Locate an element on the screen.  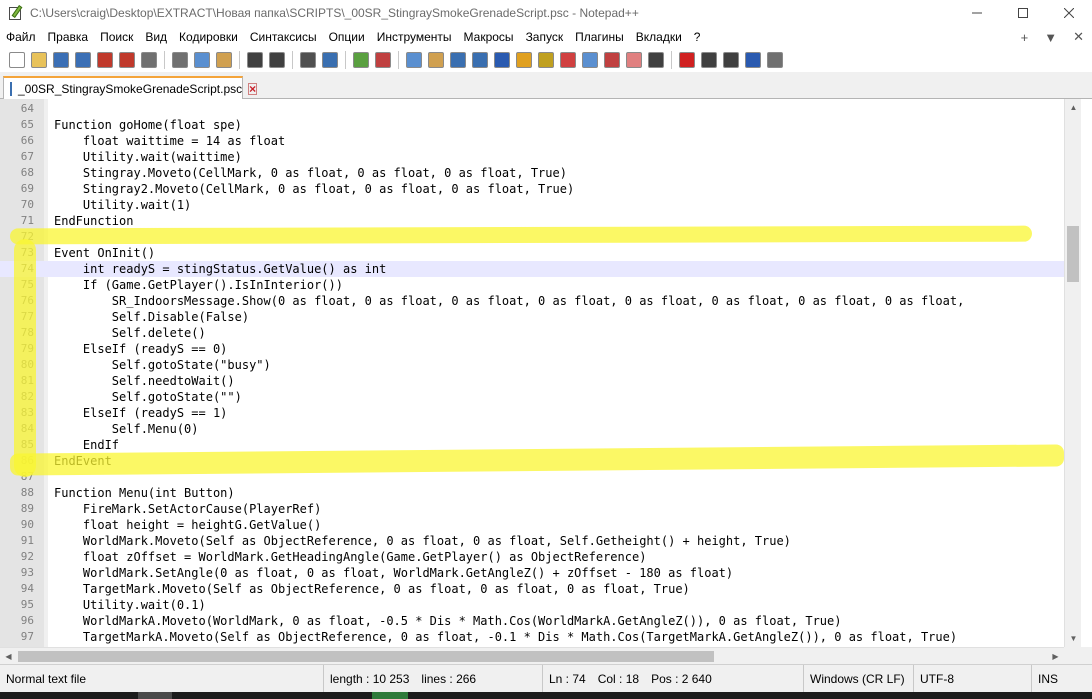
tab-file: _00SR_StingraySmokeGrenadeScript.psc × is located at coordinates (130, 88).